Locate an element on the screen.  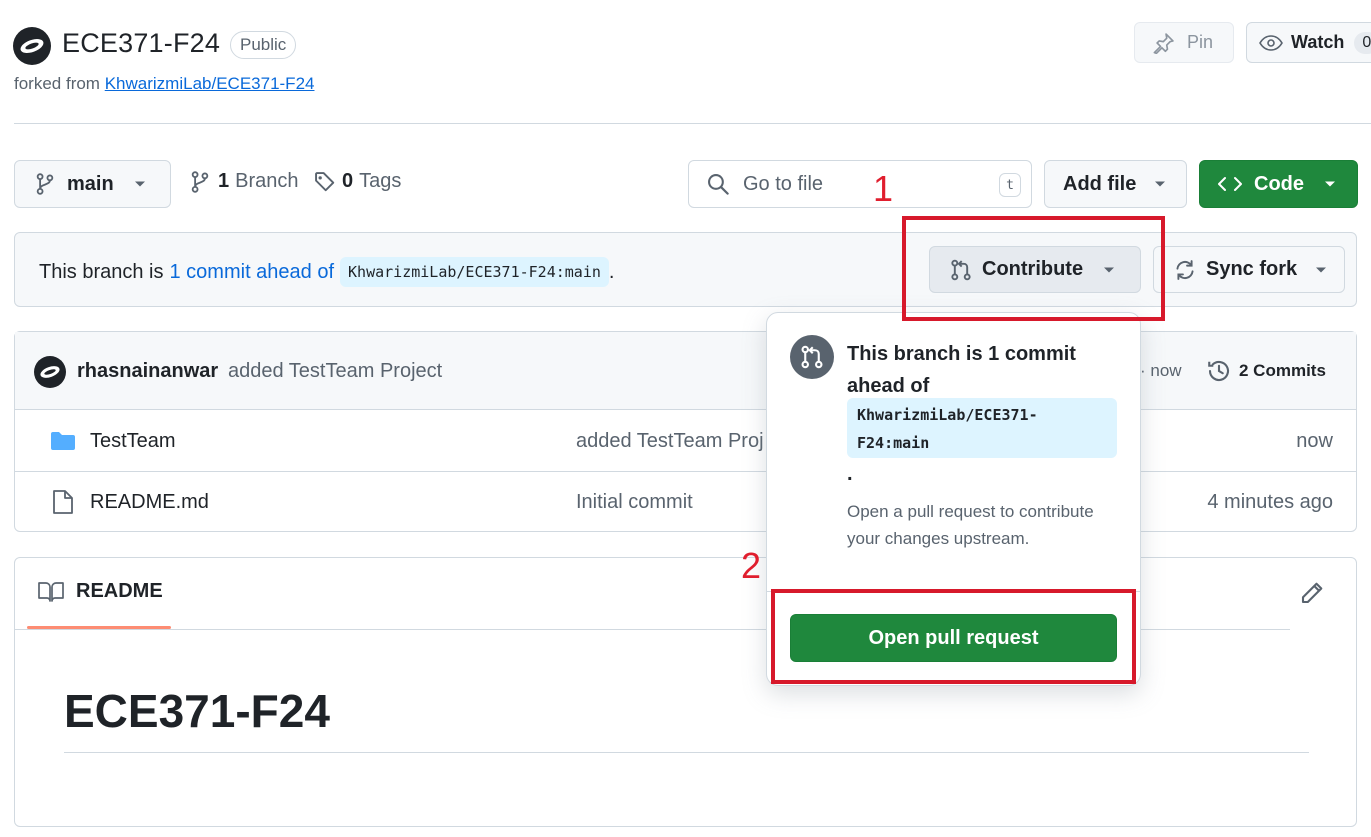
commit-time: · now is located at coordinates (1161, 370).